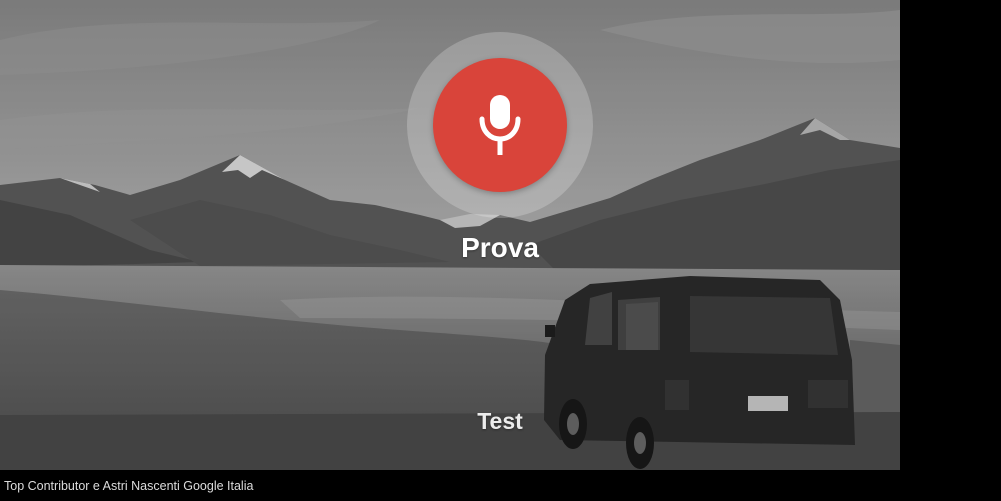 The width and height of the screenshot is (1001, 501). I want to click on microphone-button, so click(500, 125).